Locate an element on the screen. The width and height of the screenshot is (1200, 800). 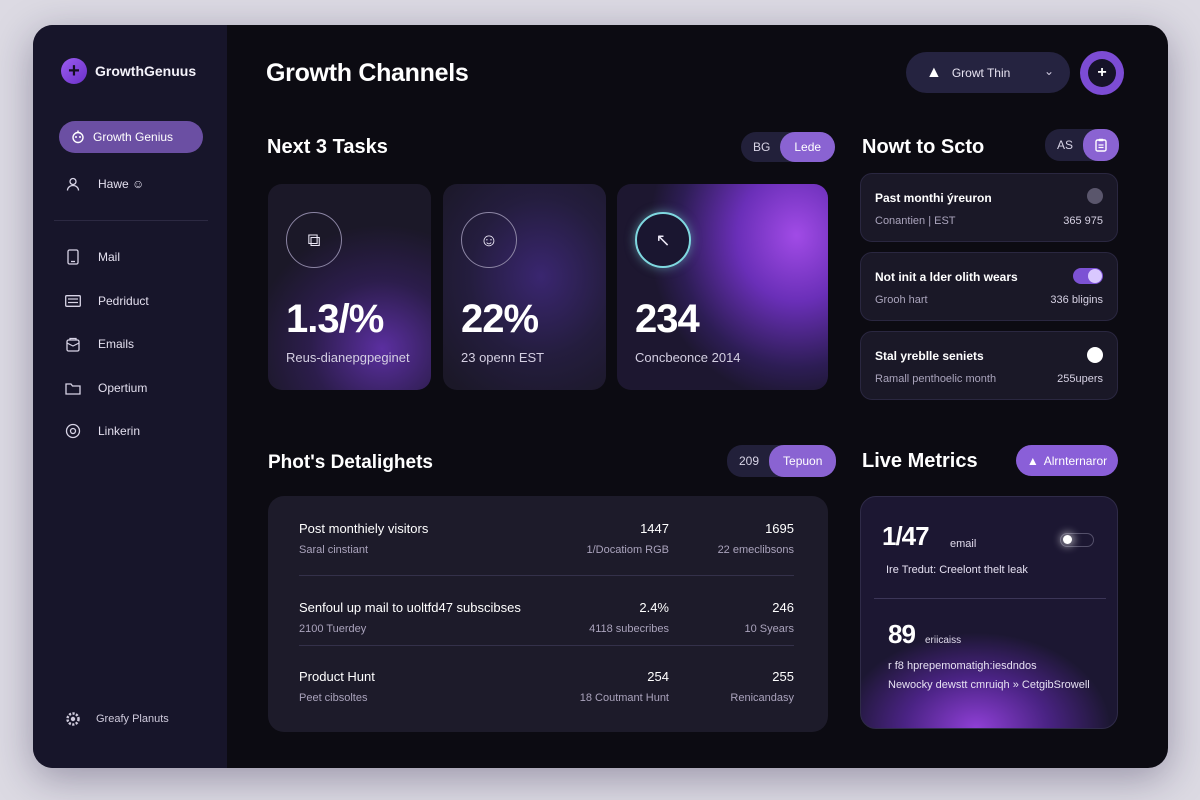
metric-unit: email is located at coordinates (963, 544).